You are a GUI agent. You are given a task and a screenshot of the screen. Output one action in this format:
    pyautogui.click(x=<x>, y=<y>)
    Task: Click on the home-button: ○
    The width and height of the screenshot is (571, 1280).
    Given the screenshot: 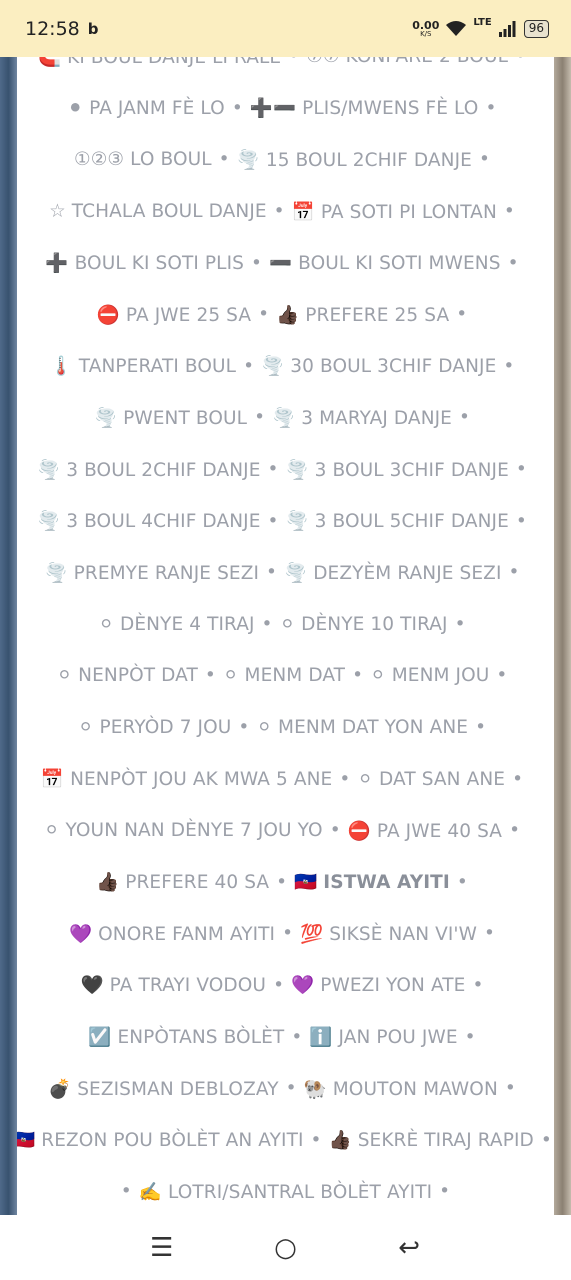 What is the action you would take?
    pyautogui.click(x=285, y=1248)
    